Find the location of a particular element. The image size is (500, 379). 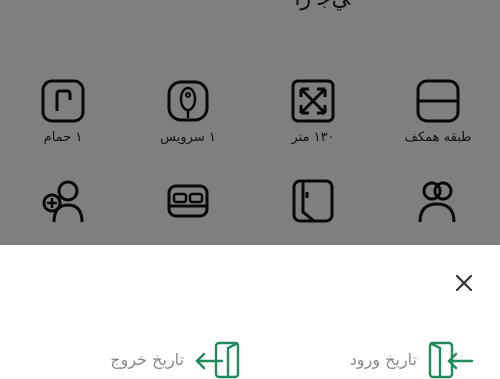

logout-door-icon is located at coordinates (217, 360).